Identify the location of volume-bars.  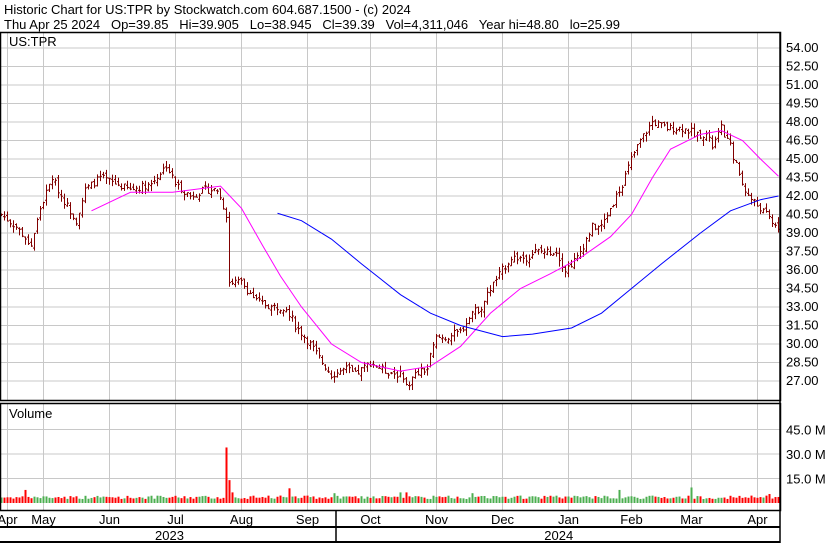
(390, 475).